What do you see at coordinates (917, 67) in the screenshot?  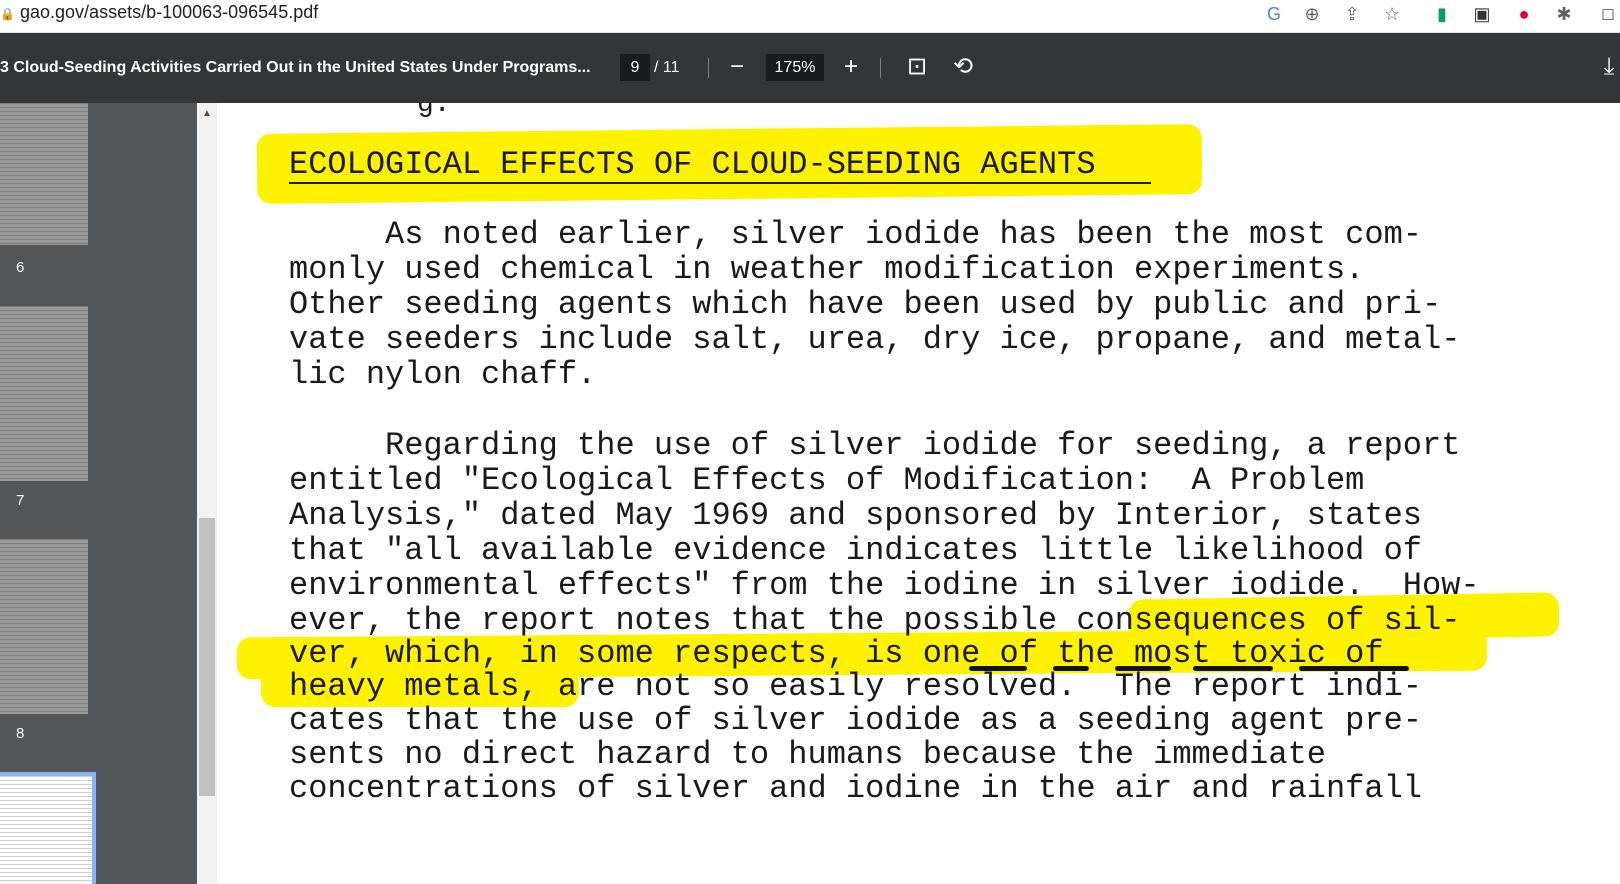 I see `fit-page-icon: ⊡` at bounding box center [917, 67].